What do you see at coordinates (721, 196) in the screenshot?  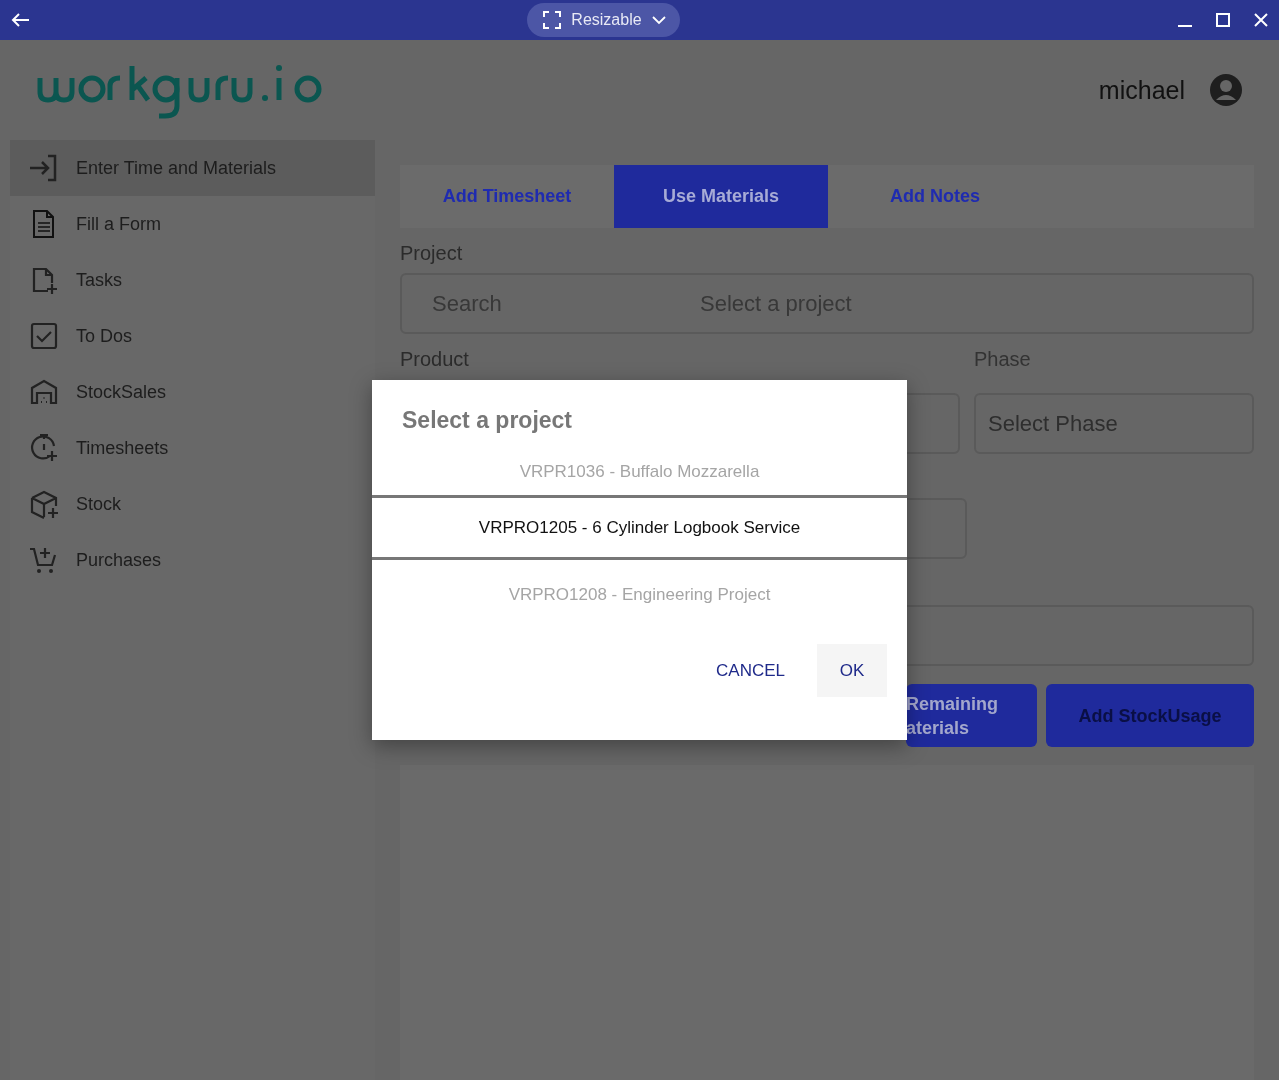 I see `tab: Use Materials` at bounding box center [721, 196].